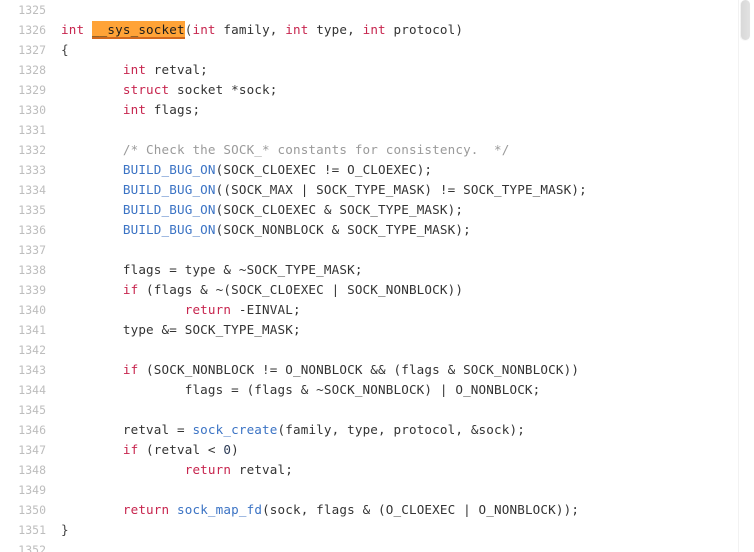  I want to click on code-token: flags;, so click(173, 109).